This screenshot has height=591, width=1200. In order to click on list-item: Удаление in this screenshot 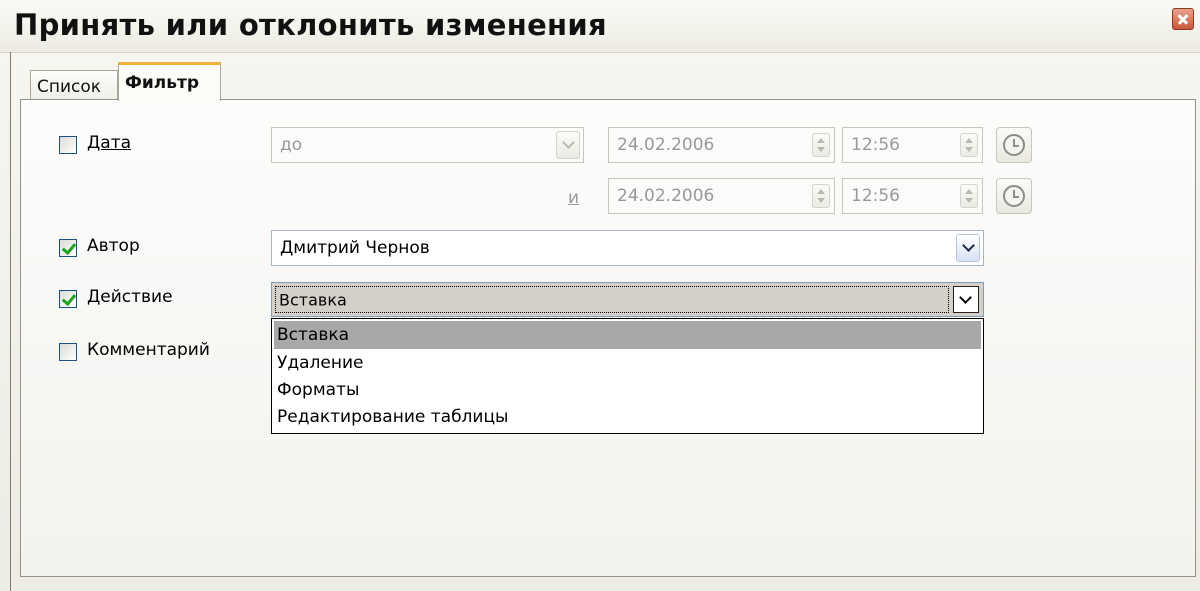, I will do `click(627, 363)`.